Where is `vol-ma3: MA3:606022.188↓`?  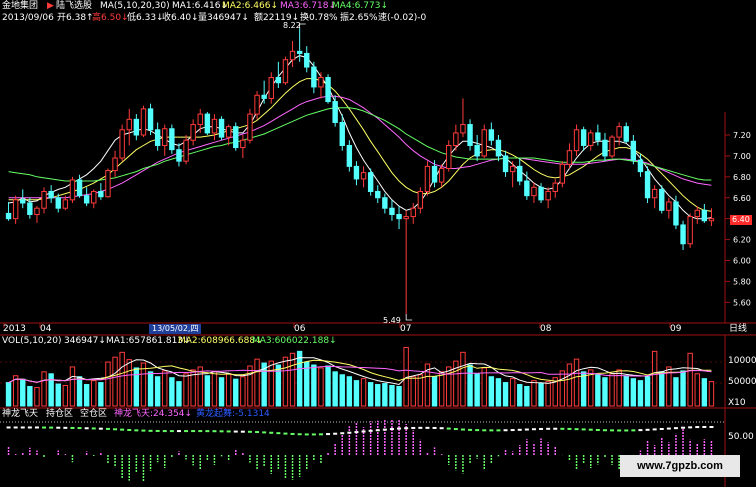 vol-ma3: MA3:606022.188↓ is located at coordinates (294, 341).